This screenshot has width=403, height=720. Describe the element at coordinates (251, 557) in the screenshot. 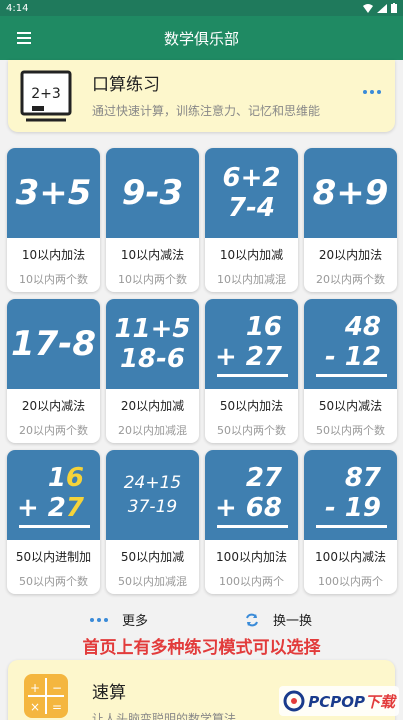

I see `tile-name: 100以内加法` at that location.